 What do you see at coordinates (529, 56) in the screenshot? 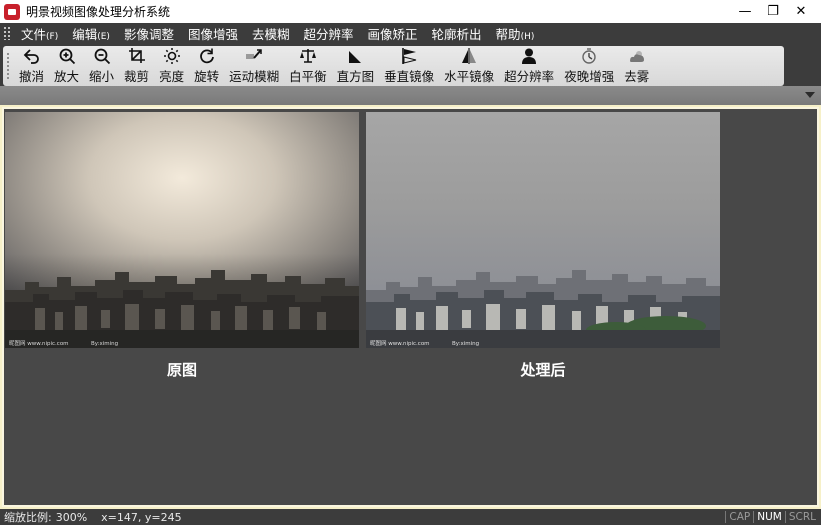
I see `super-resolution-icon` at bounding box center [529, 56].